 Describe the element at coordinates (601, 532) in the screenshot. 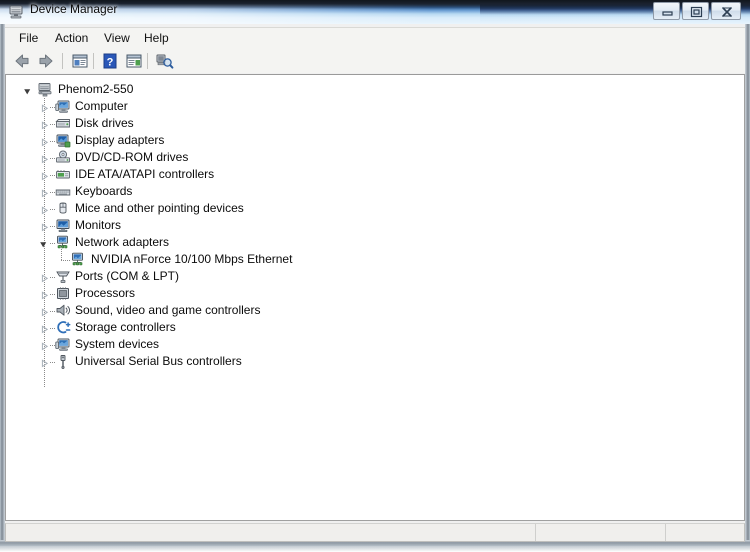

I see `status-pane-secondary` at that location.